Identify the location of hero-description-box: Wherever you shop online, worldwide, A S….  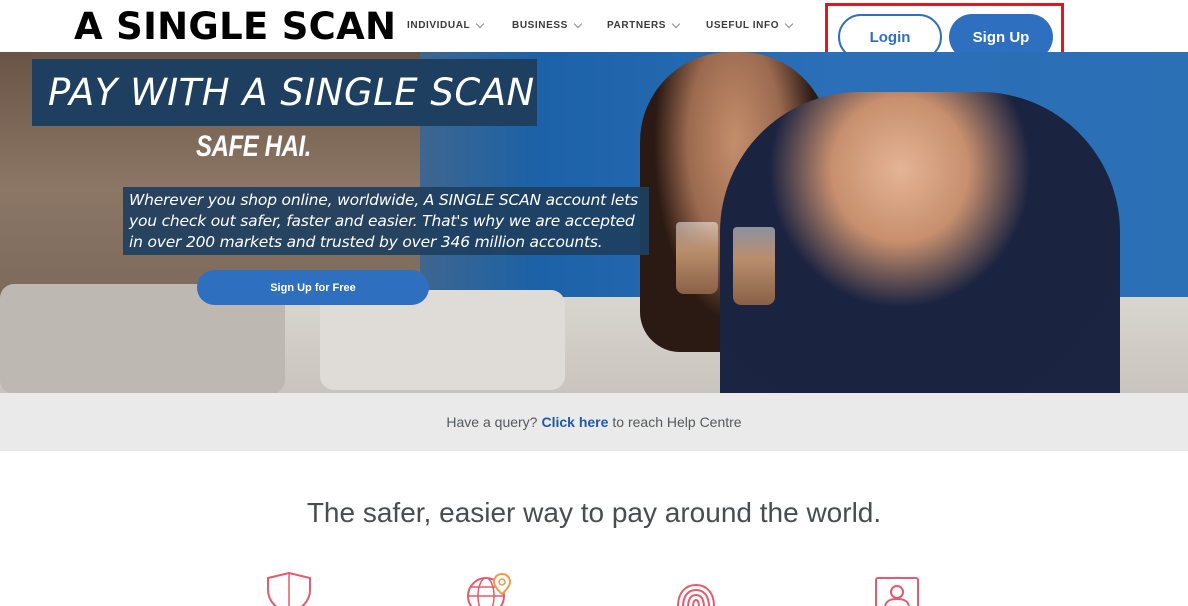
(386, 221).